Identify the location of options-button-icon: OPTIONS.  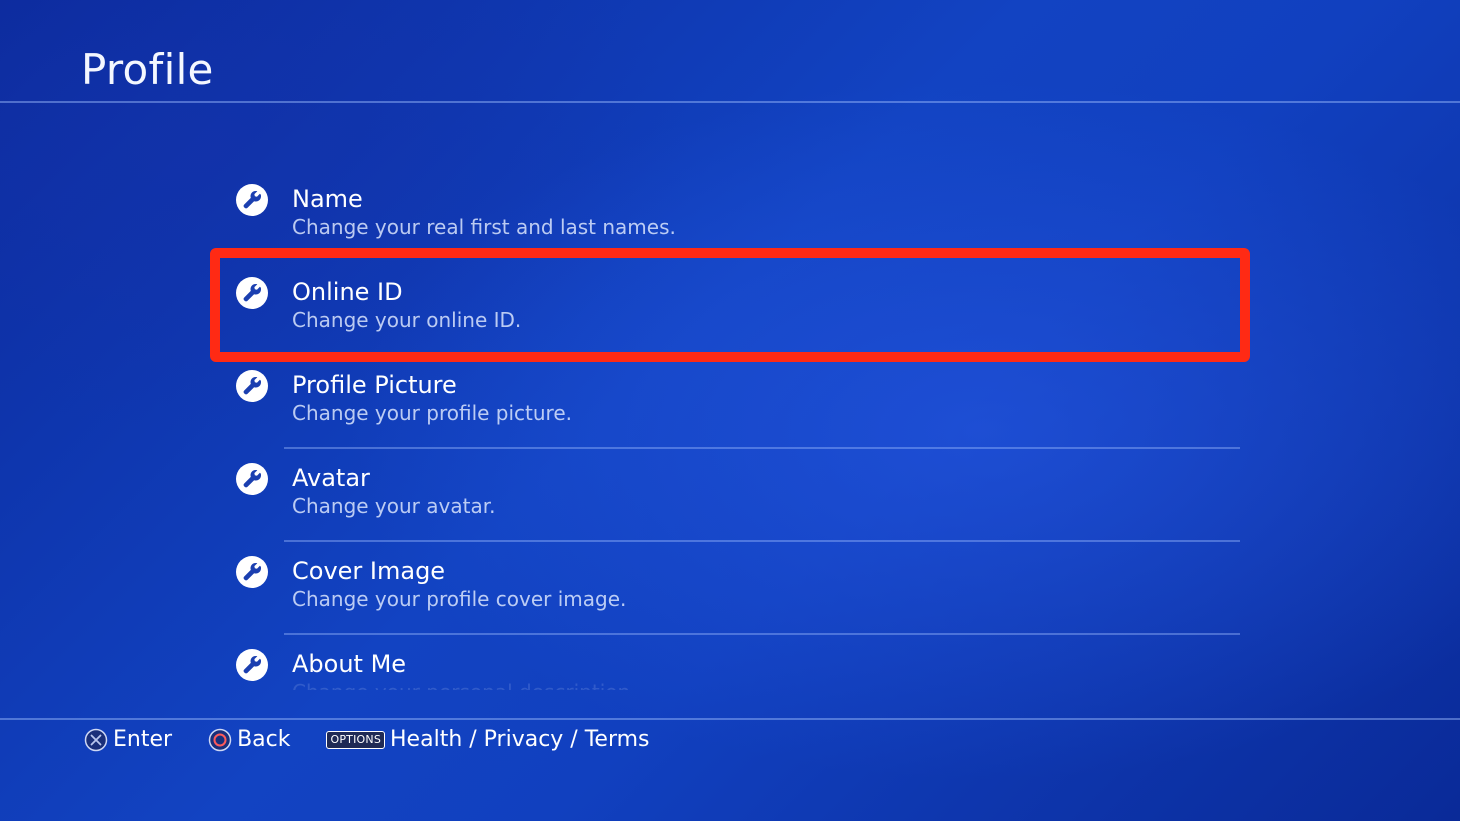
(356, 740).